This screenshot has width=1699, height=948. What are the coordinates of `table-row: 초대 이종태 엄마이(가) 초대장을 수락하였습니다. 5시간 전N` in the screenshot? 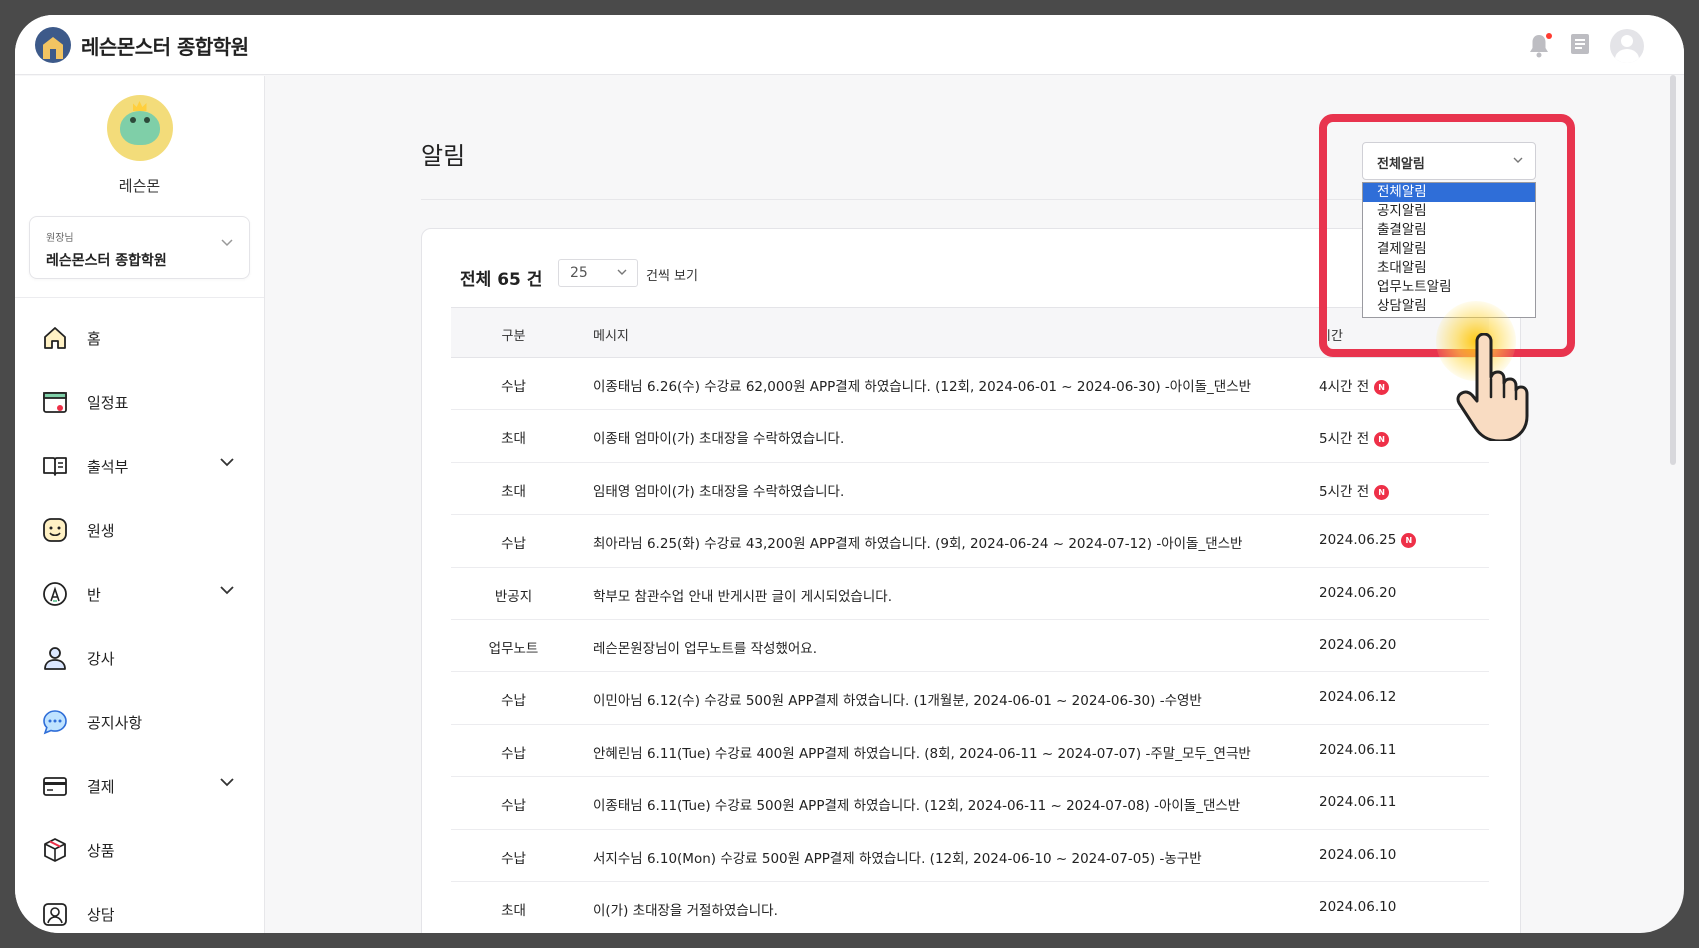 It's located at (970, 436).